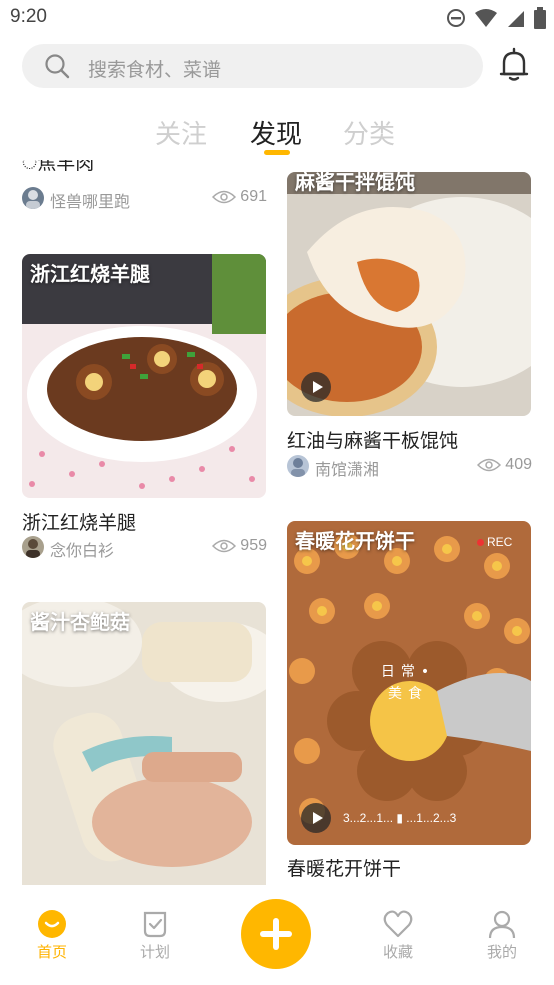  What do you see at coordinates (355, 183) in the screenshot?
I see `card-overlay-title: 麻酱干拌馄饨` at bounding box center [355, 183].